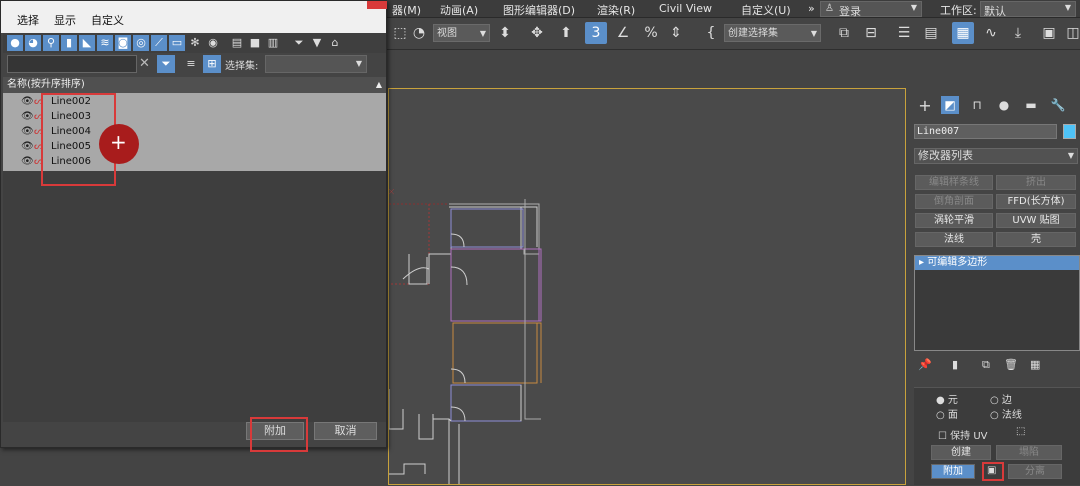 This screenshot has height=486, width=1080. What do you see at coordinates (1036, 182) in the screenshot?
I see `extrude-button: 挤出` at bounding box center [1036, 182].